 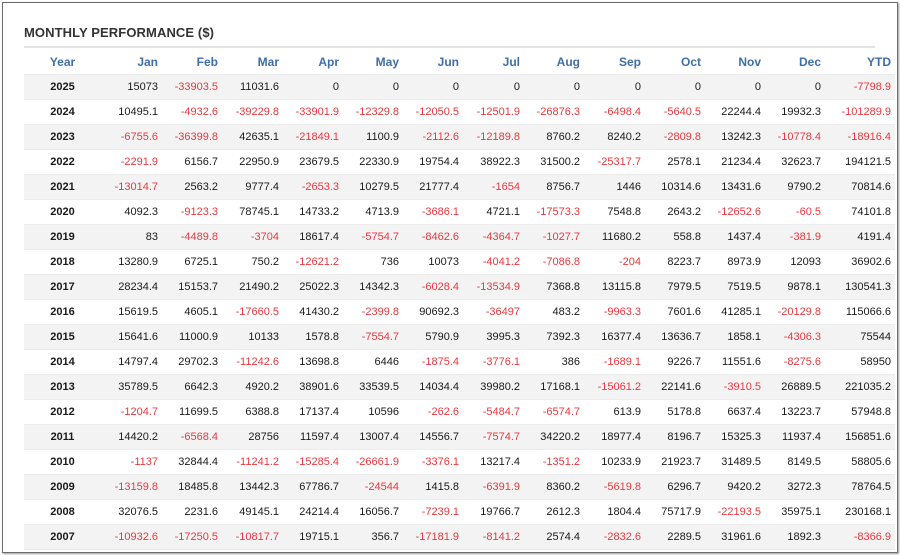 What do you see at coordinates (554, 62) in the screenshot?
I see `column-header-aug: Aug` at bounding box center [554, 62].